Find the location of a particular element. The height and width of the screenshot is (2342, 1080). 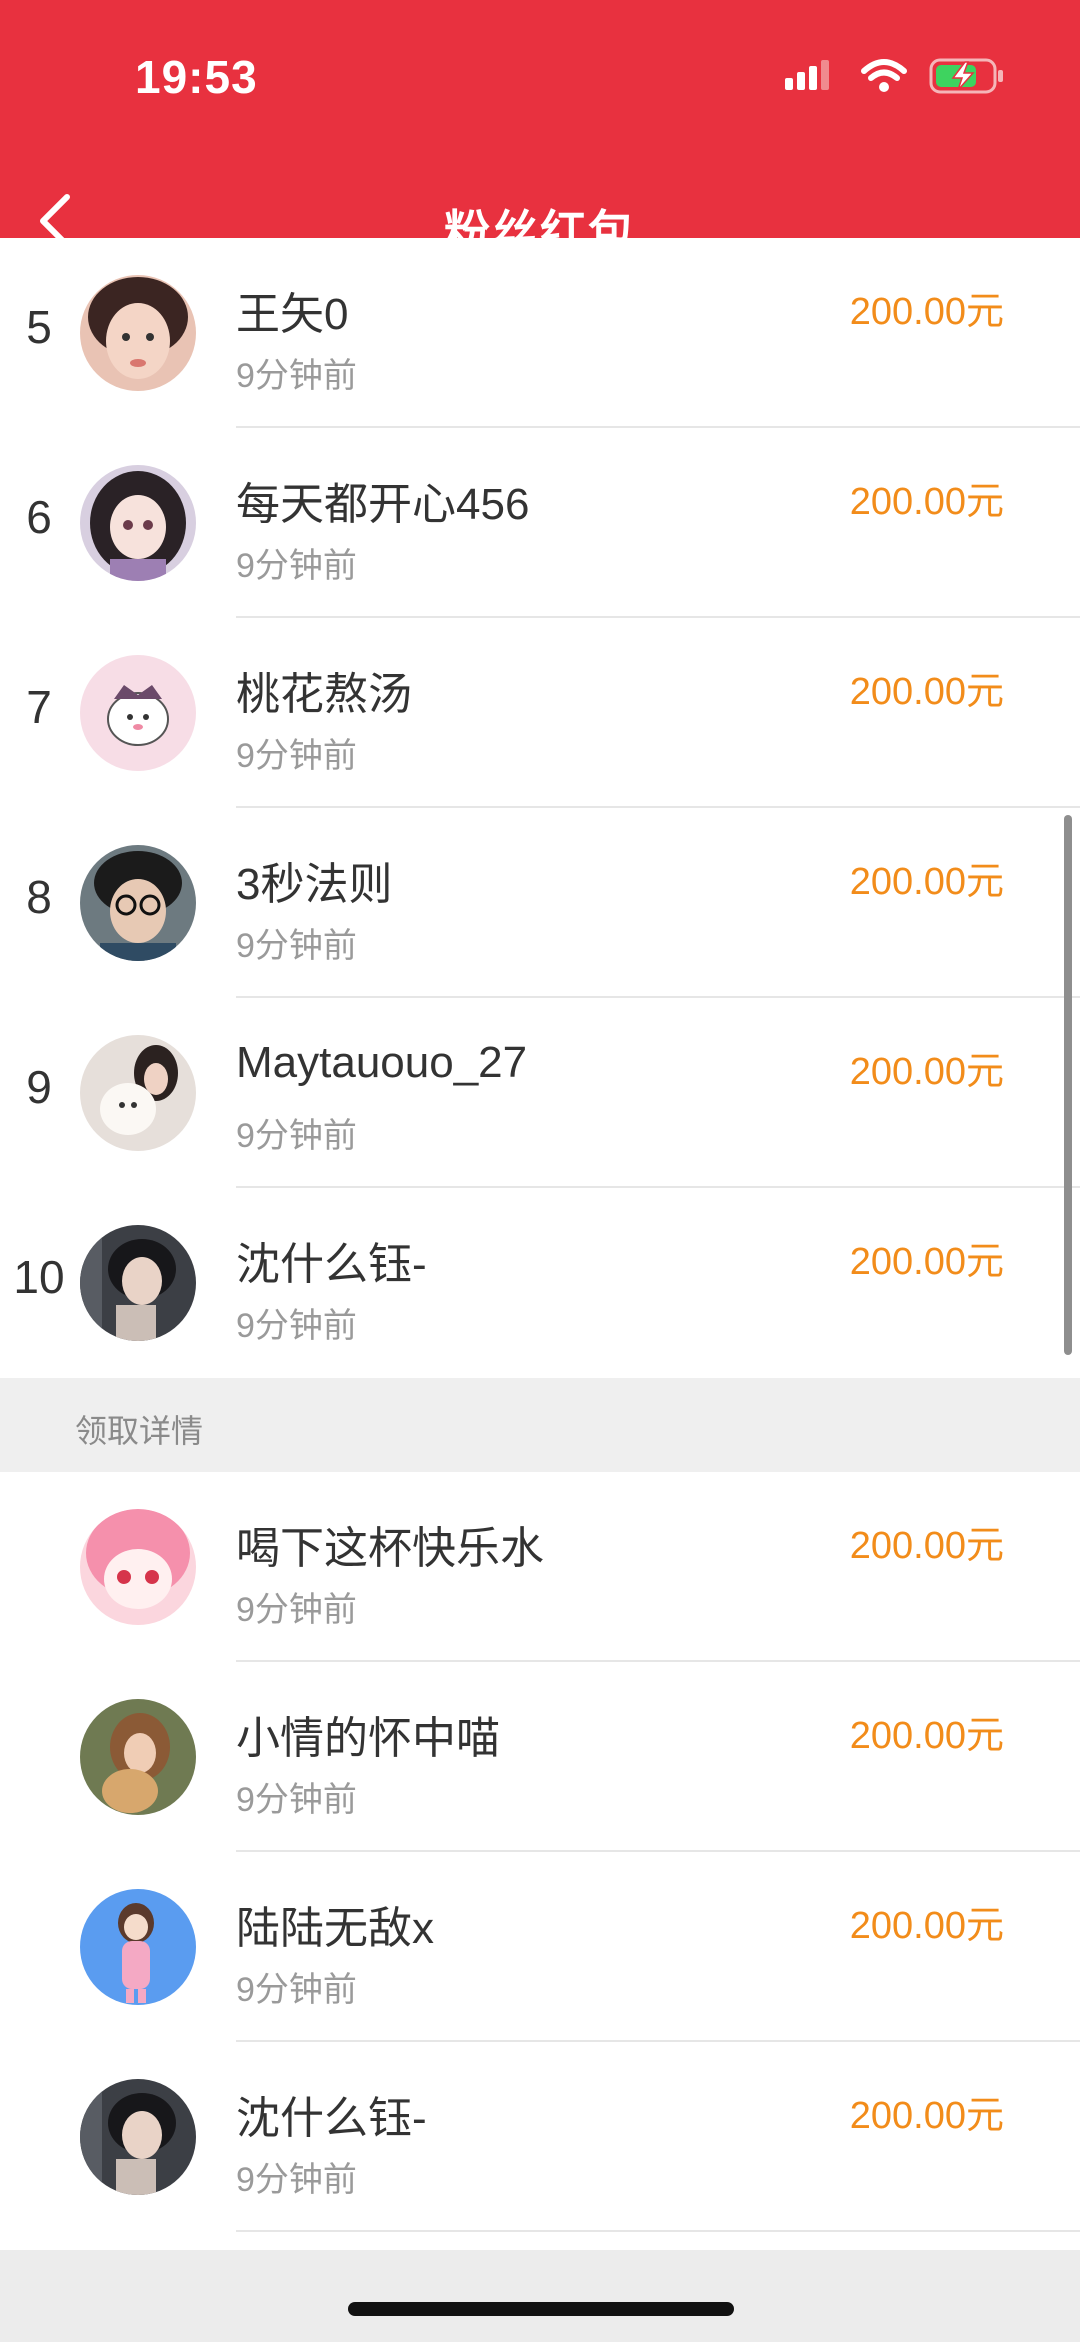

status-time: 19:53 is located at coordinates (196, 77).